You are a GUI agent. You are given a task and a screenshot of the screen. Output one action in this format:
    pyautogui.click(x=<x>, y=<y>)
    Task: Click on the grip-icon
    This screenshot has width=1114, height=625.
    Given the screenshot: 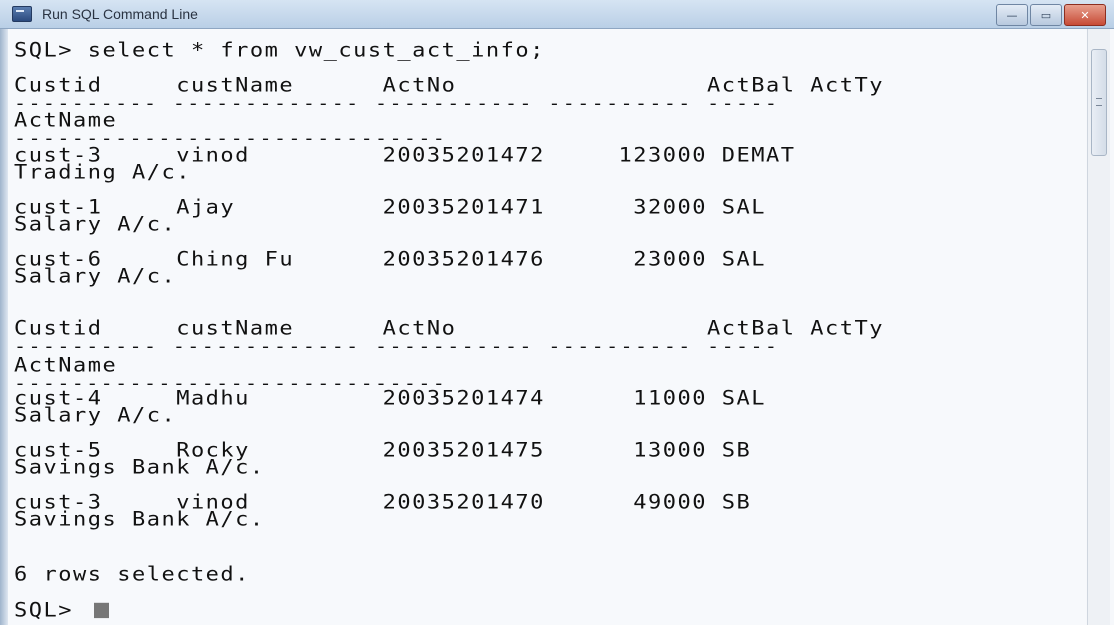 What is the action you would take?
    pyautogui.click(x=1099, y=102)
    